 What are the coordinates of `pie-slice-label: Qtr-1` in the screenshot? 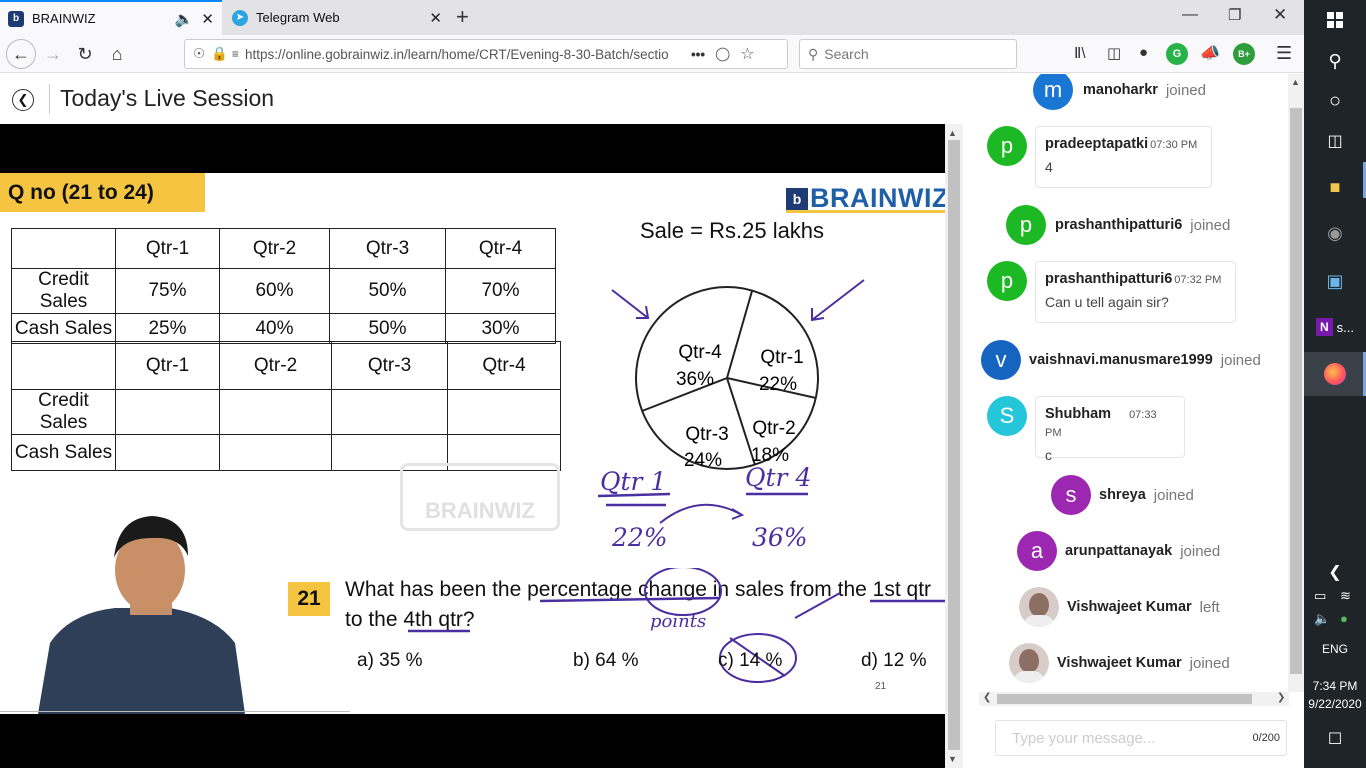 It's located at (781, 357).